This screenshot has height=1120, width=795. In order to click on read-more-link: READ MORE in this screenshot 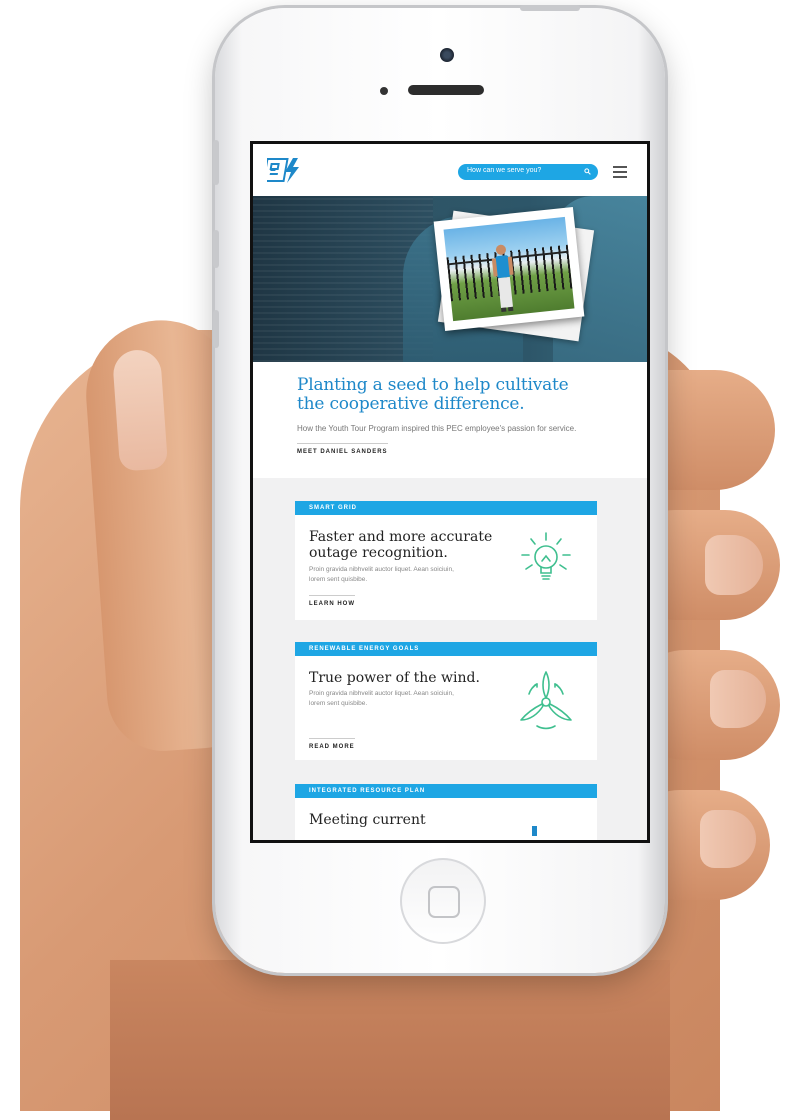, I will do `click(332, 744)`.